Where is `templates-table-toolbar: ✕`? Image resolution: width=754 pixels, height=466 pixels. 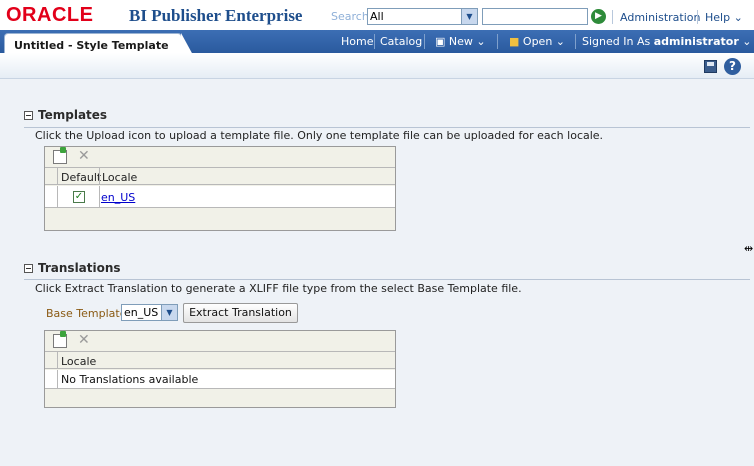 templates-table-toolbar: ✕ is located at coordinates (220, 157).